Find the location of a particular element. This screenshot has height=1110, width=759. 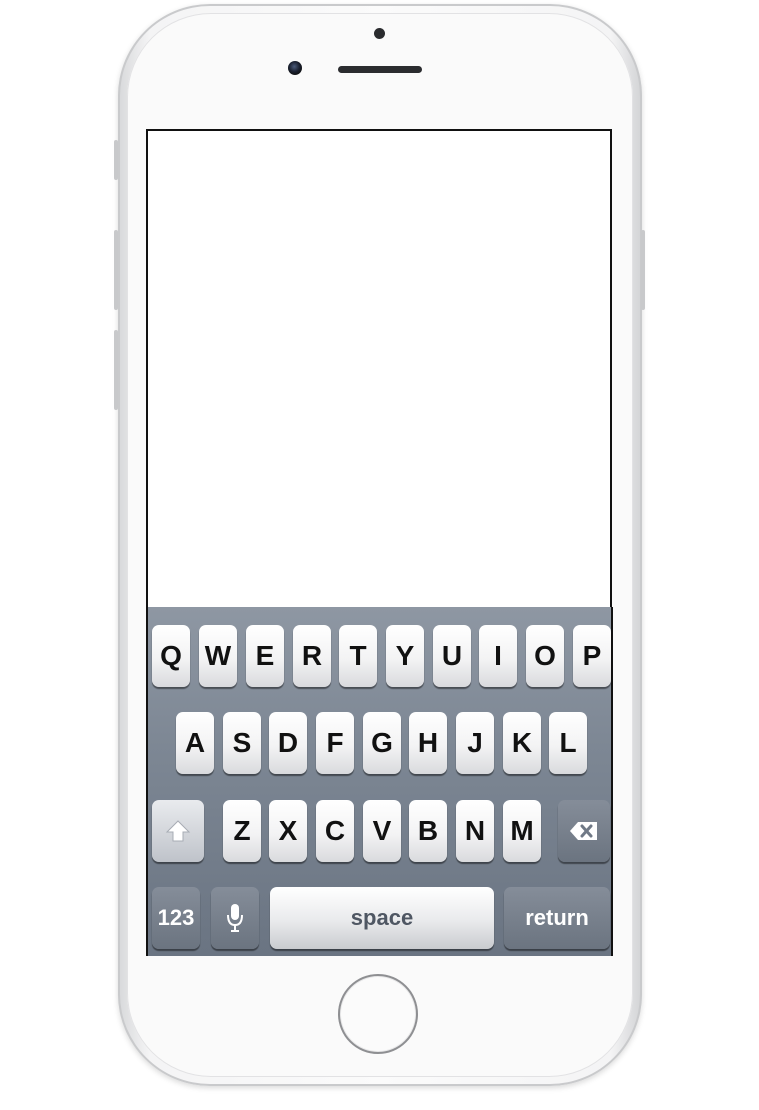

dictation-key is located at coordinates (235, 918).